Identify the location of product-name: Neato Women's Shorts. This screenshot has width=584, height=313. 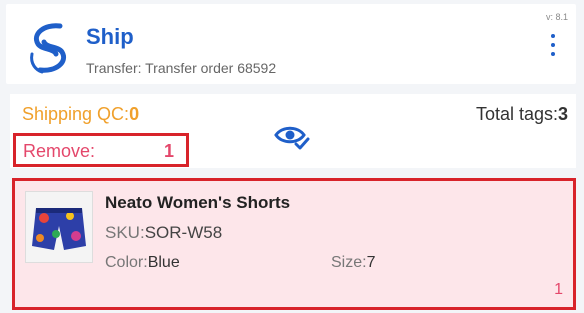
(198, 202).